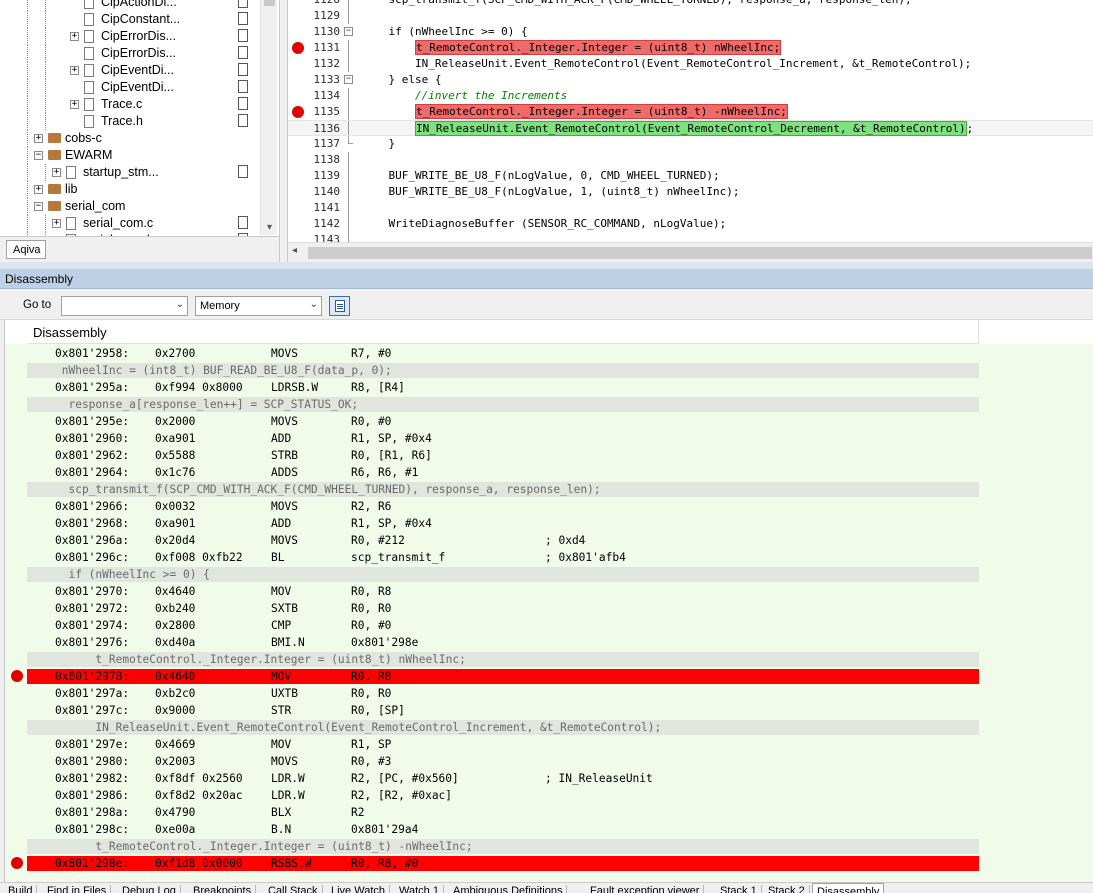 Image resolution: width=1093 pixels, height=893 pixels. Describe the element at coordinates (124, 306) in the screenshot. I see `goto-address-combo: ⌄` at that location.